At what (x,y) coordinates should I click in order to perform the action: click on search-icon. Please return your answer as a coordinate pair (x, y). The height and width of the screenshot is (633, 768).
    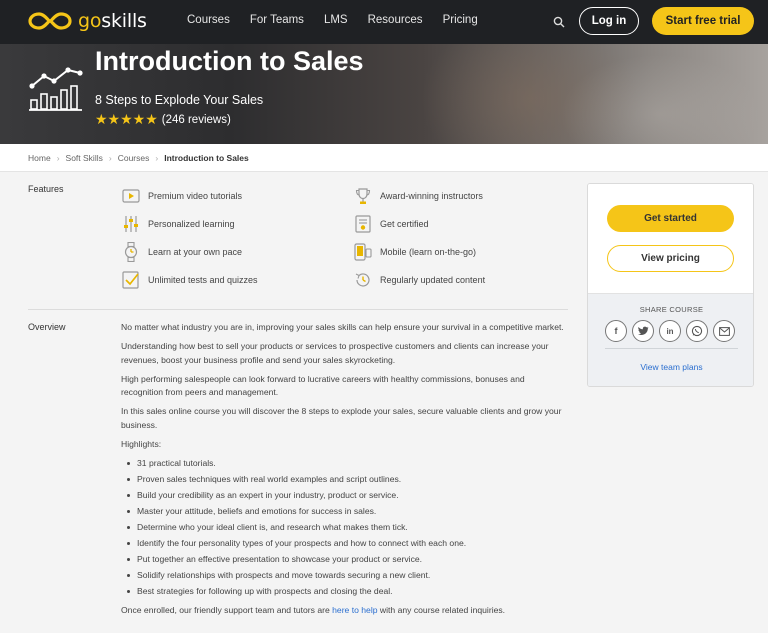
    Looking at the image, I should click on (559, 24).